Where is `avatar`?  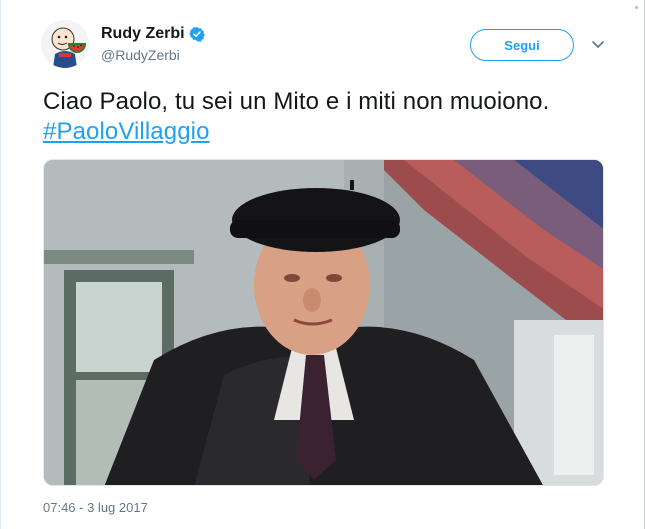
avatar is located at coordinates (65, 44).